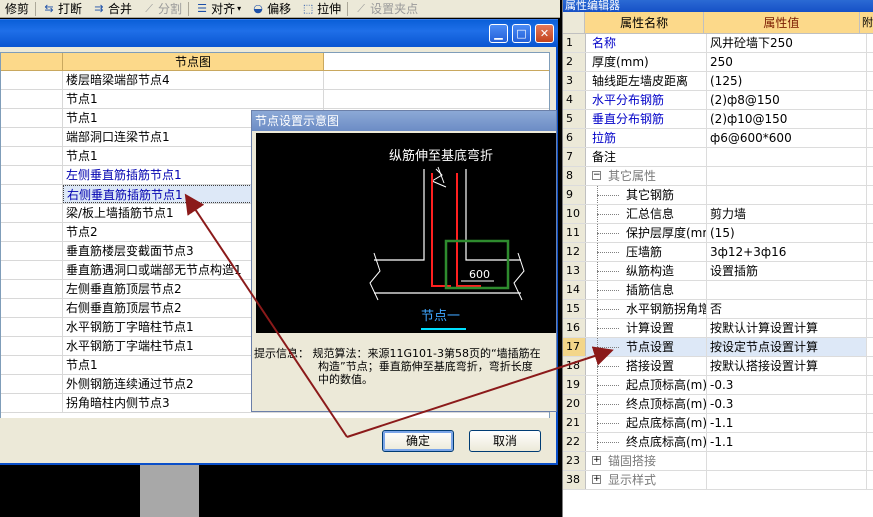 This screenshot has height=517, width=873. I want to click on table-row: 节点1, so click(275, 99).